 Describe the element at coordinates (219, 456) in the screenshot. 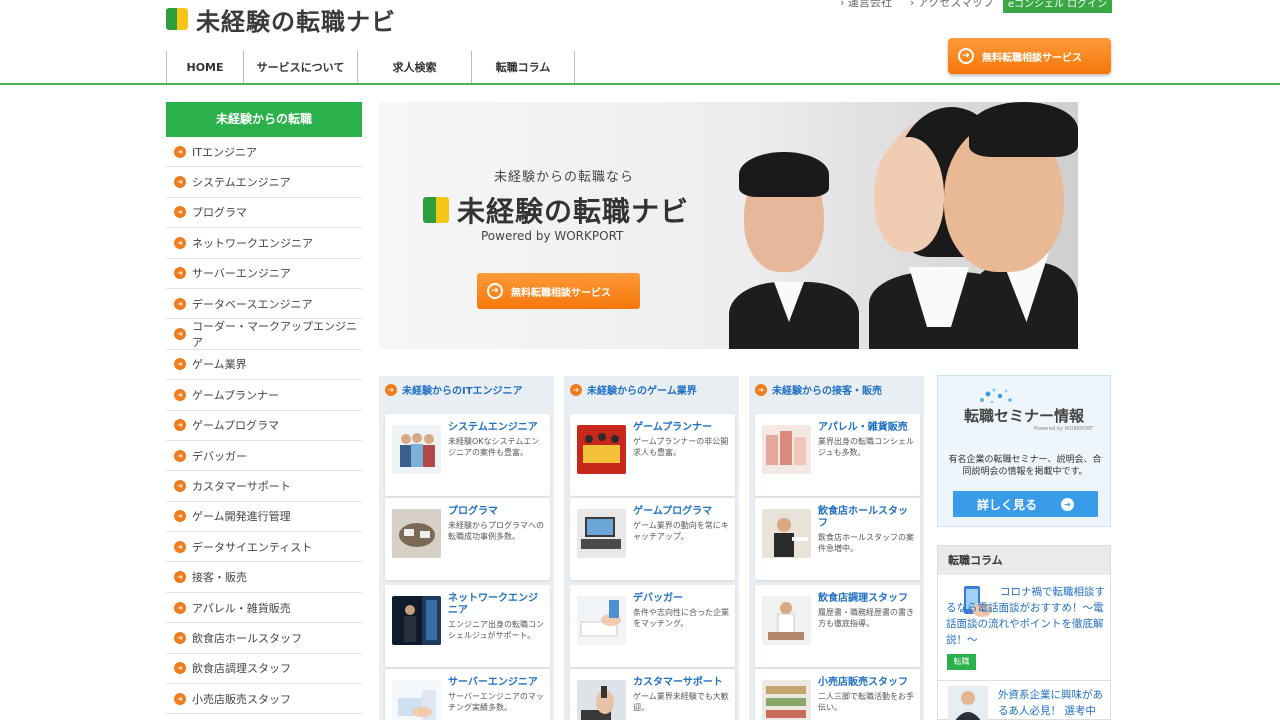

I see `sidebar-item-label: デバッガー` at that location.